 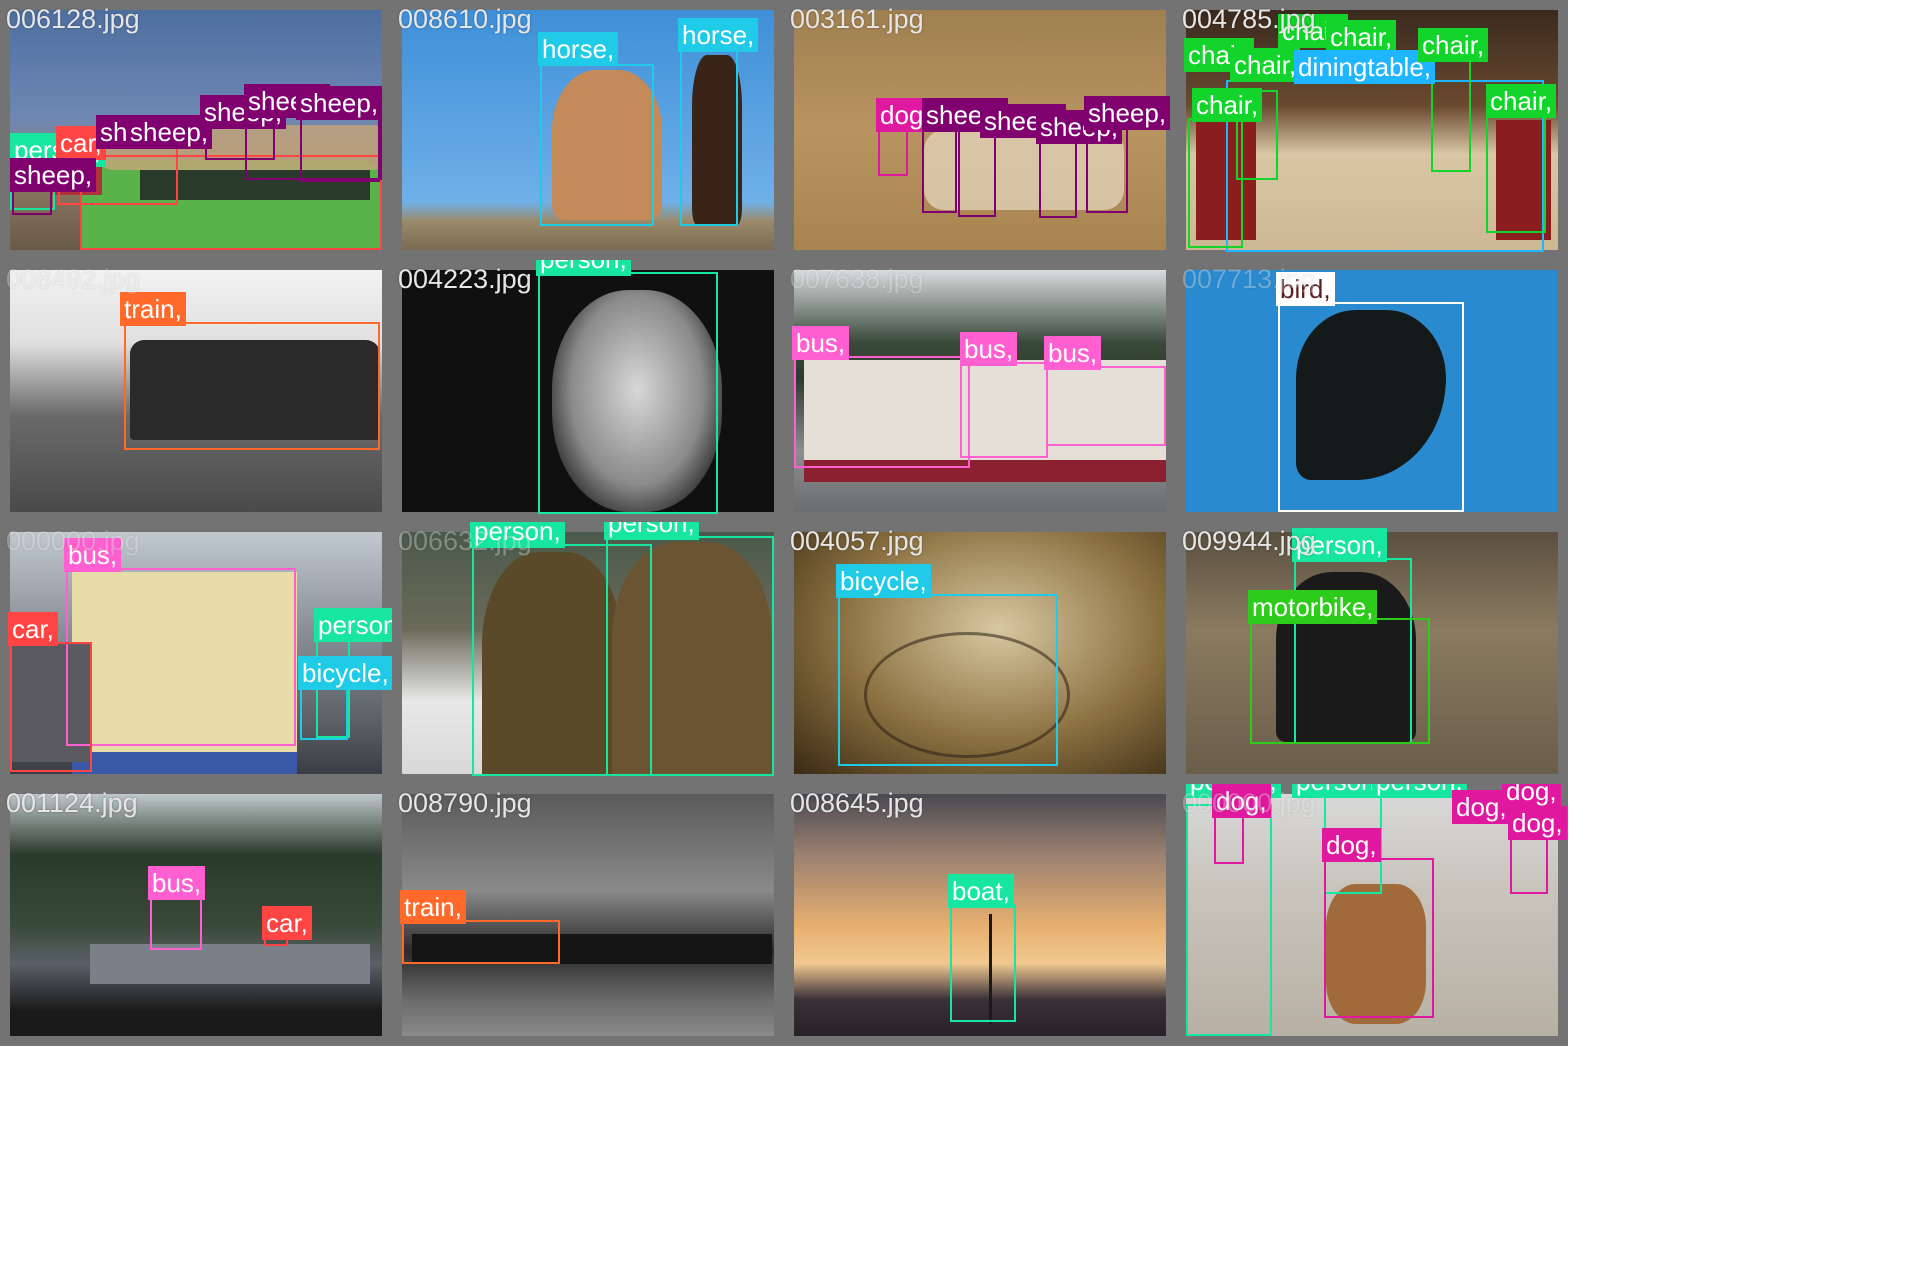 I want to click on tile-008645: 008645.jpg boat,, so click(x=980, y=915).